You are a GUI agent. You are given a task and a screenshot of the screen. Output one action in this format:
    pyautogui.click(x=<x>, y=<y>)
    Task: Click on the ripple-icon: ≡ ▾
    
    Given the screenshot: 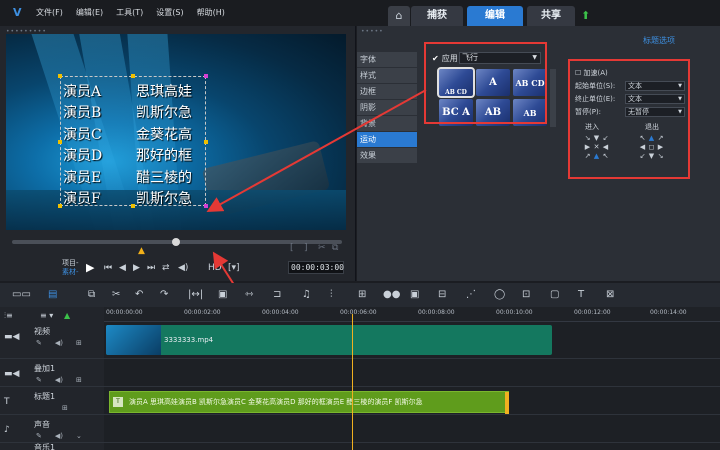 What is the action you would take?
    pyautogui.click(x=46, y=315)
    